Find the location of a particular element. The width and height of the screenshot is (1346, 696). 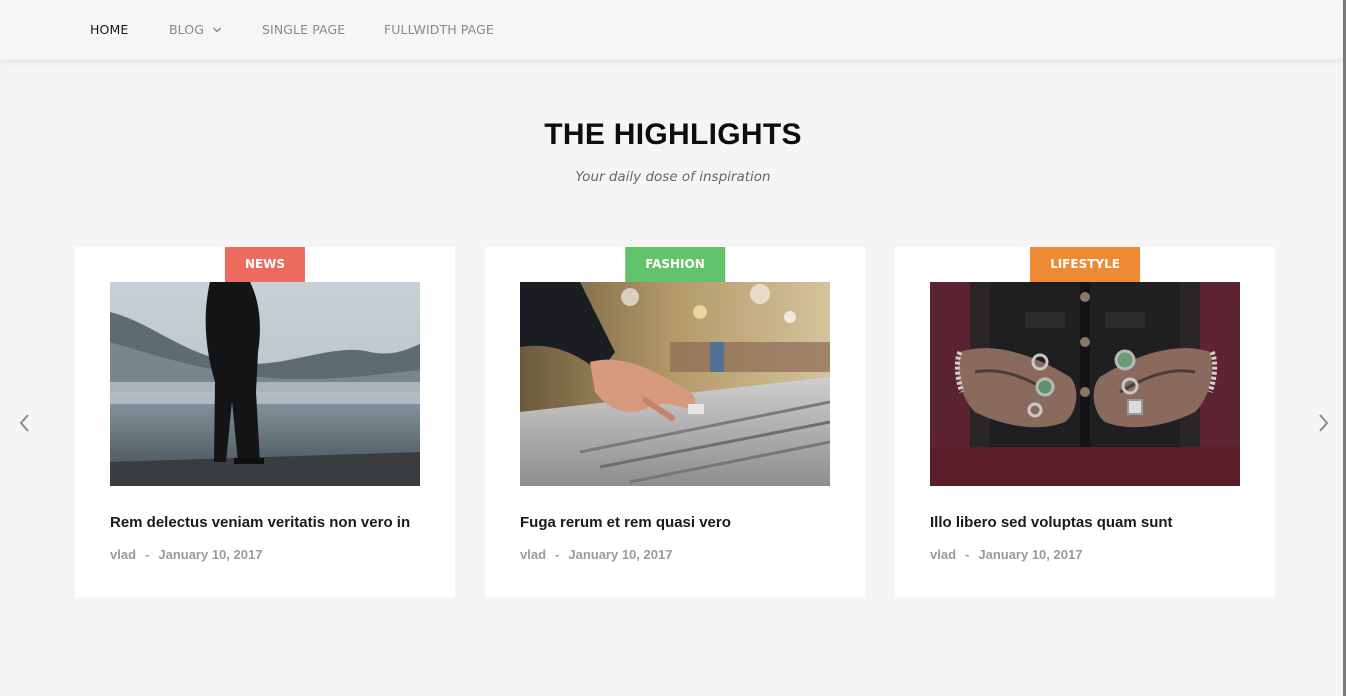

carousel-prev-button is located at coordinates (25, 423).